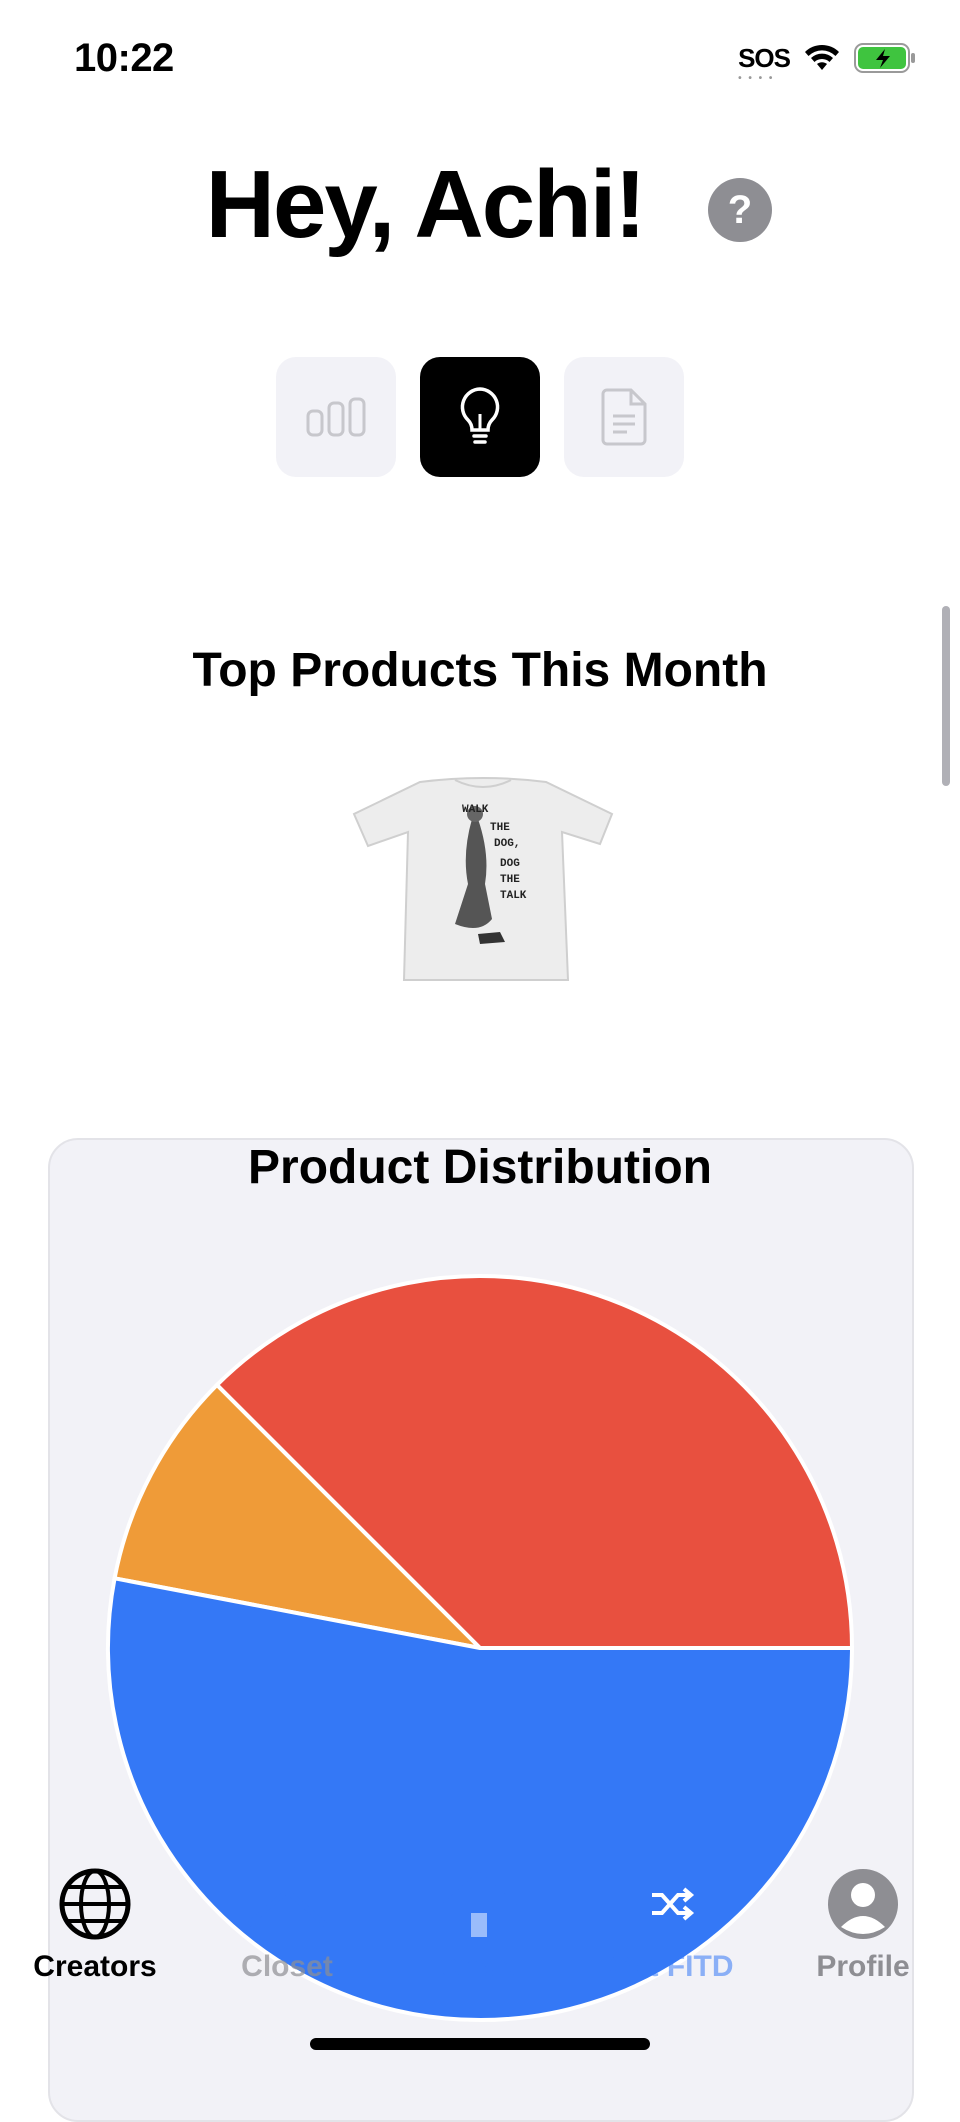 The height and width of the screenshot is (2122, 960). Describe the element at coordinates (479, 1904) in the screenshot. I see `house-icon` at that location.